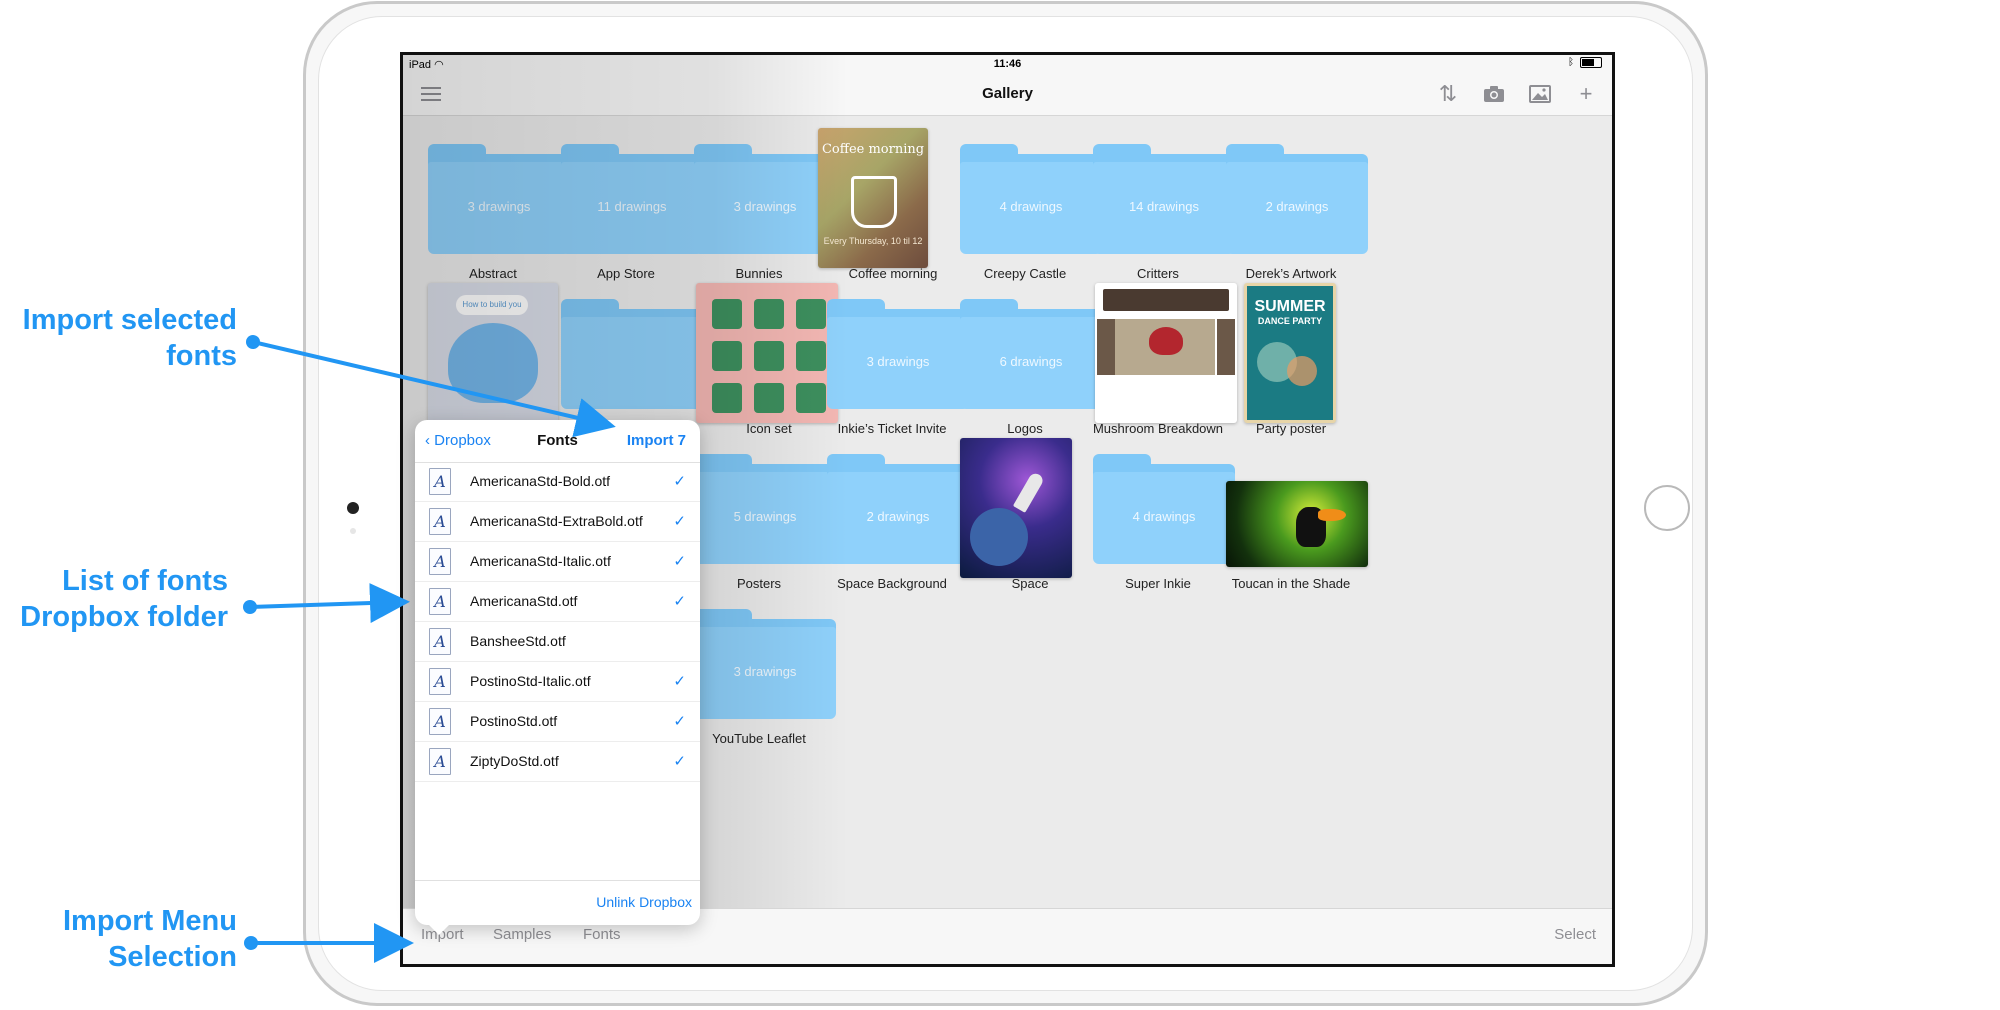 Image resolution: width=2000 pixels, height=1010 pixels. What do you see at coordinates (1494, 94) in the screenshot?
I see `camera-icon` at bounding box center [1494, 94].